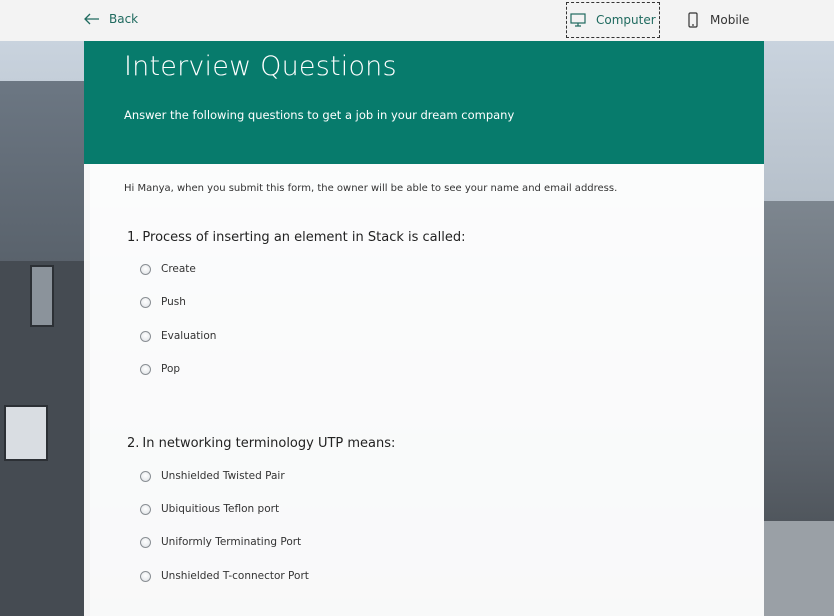 The width and height of the screenshot is (834, 616). I want to click on option-label: Ubiquitious Teflon port, so click(220, 509).